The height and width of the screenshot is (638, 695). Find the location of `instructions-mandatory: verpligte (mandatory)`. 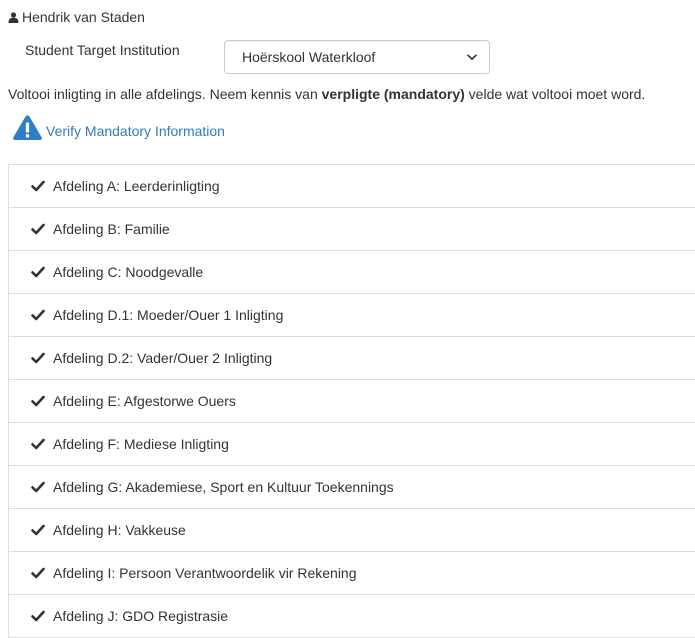

instructions-mandatory: verpligte (mandatory) is located at coordinates (393, 94).